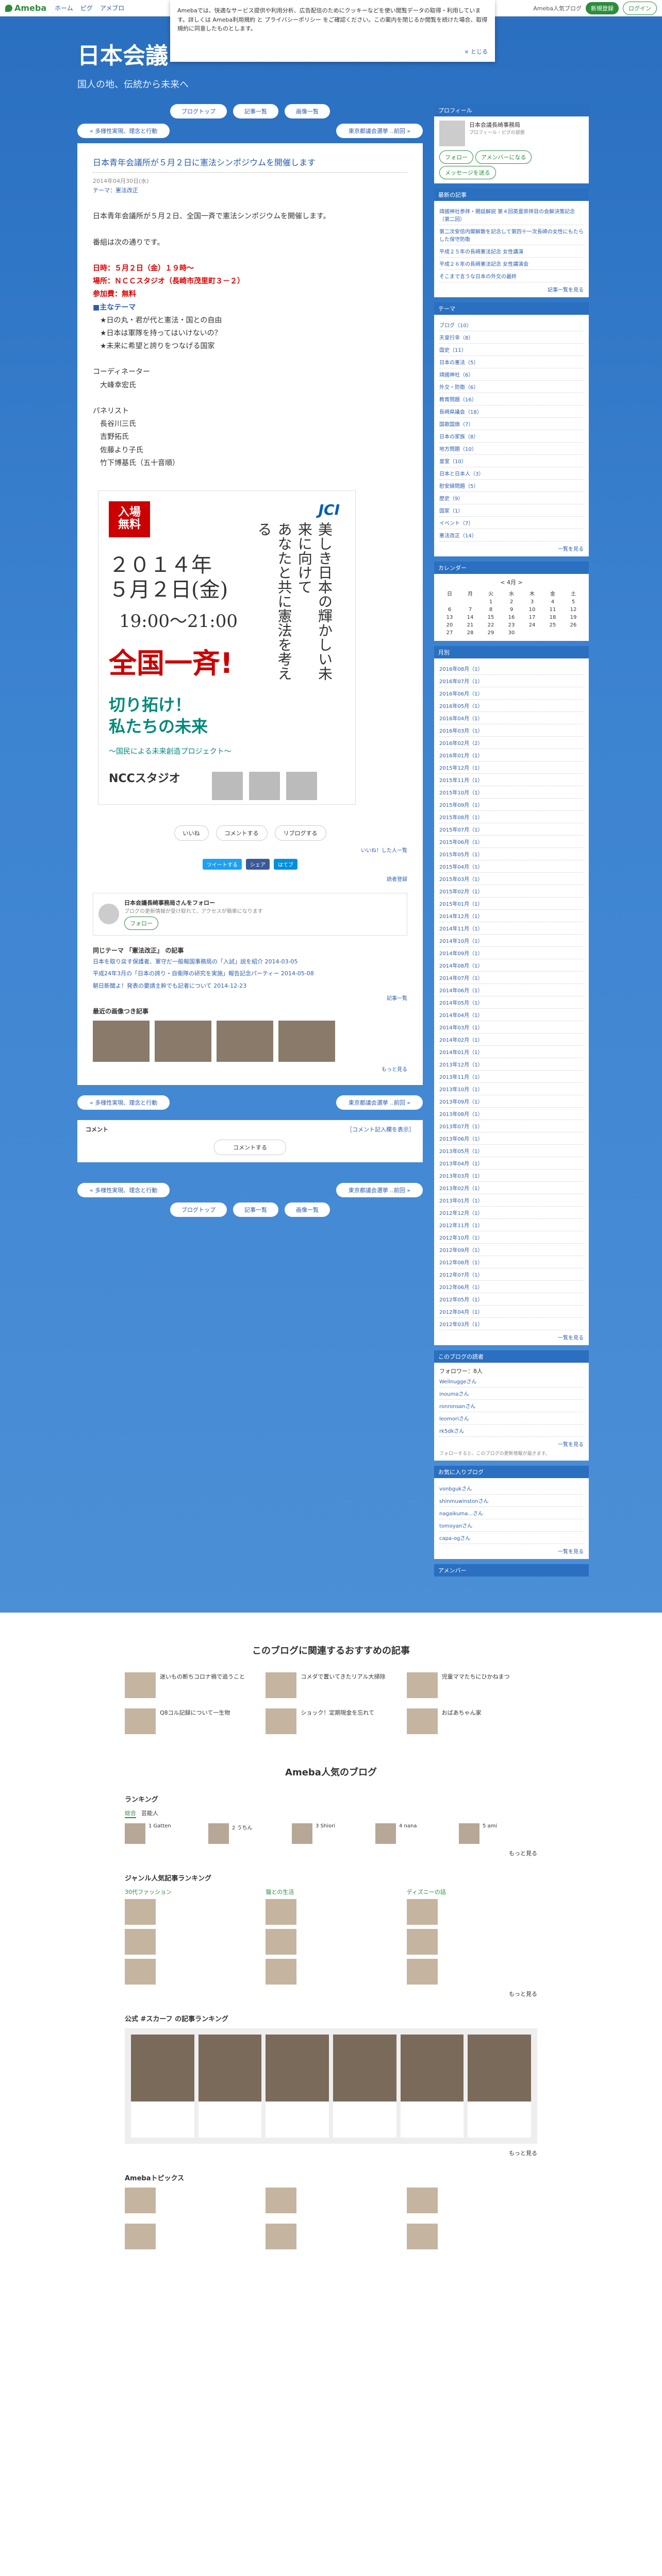  Describe the element at coordinates (511, 891) in the screenshot. I see `archive-item: 2015年02月（1）` at that location.